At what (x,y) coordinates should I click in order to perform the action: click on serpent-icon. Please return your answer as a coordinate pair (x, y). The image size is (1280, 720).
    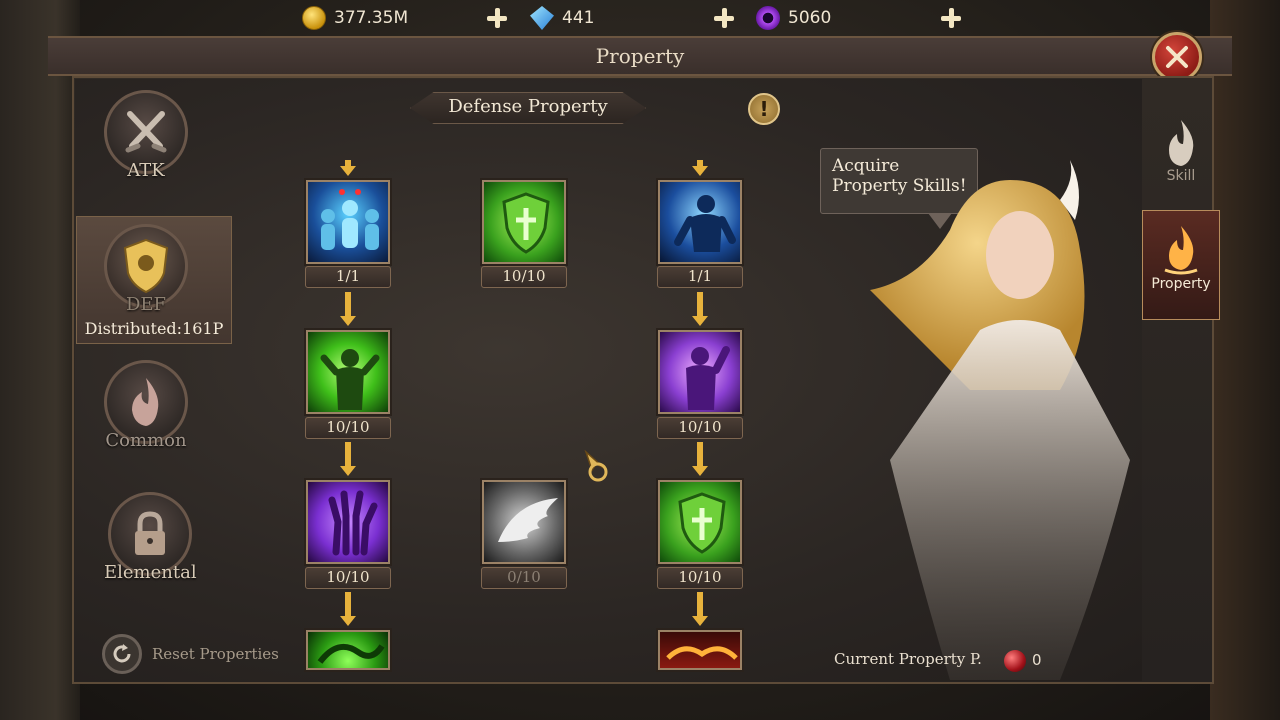
    Looking at the image, I should click on (351, 653).